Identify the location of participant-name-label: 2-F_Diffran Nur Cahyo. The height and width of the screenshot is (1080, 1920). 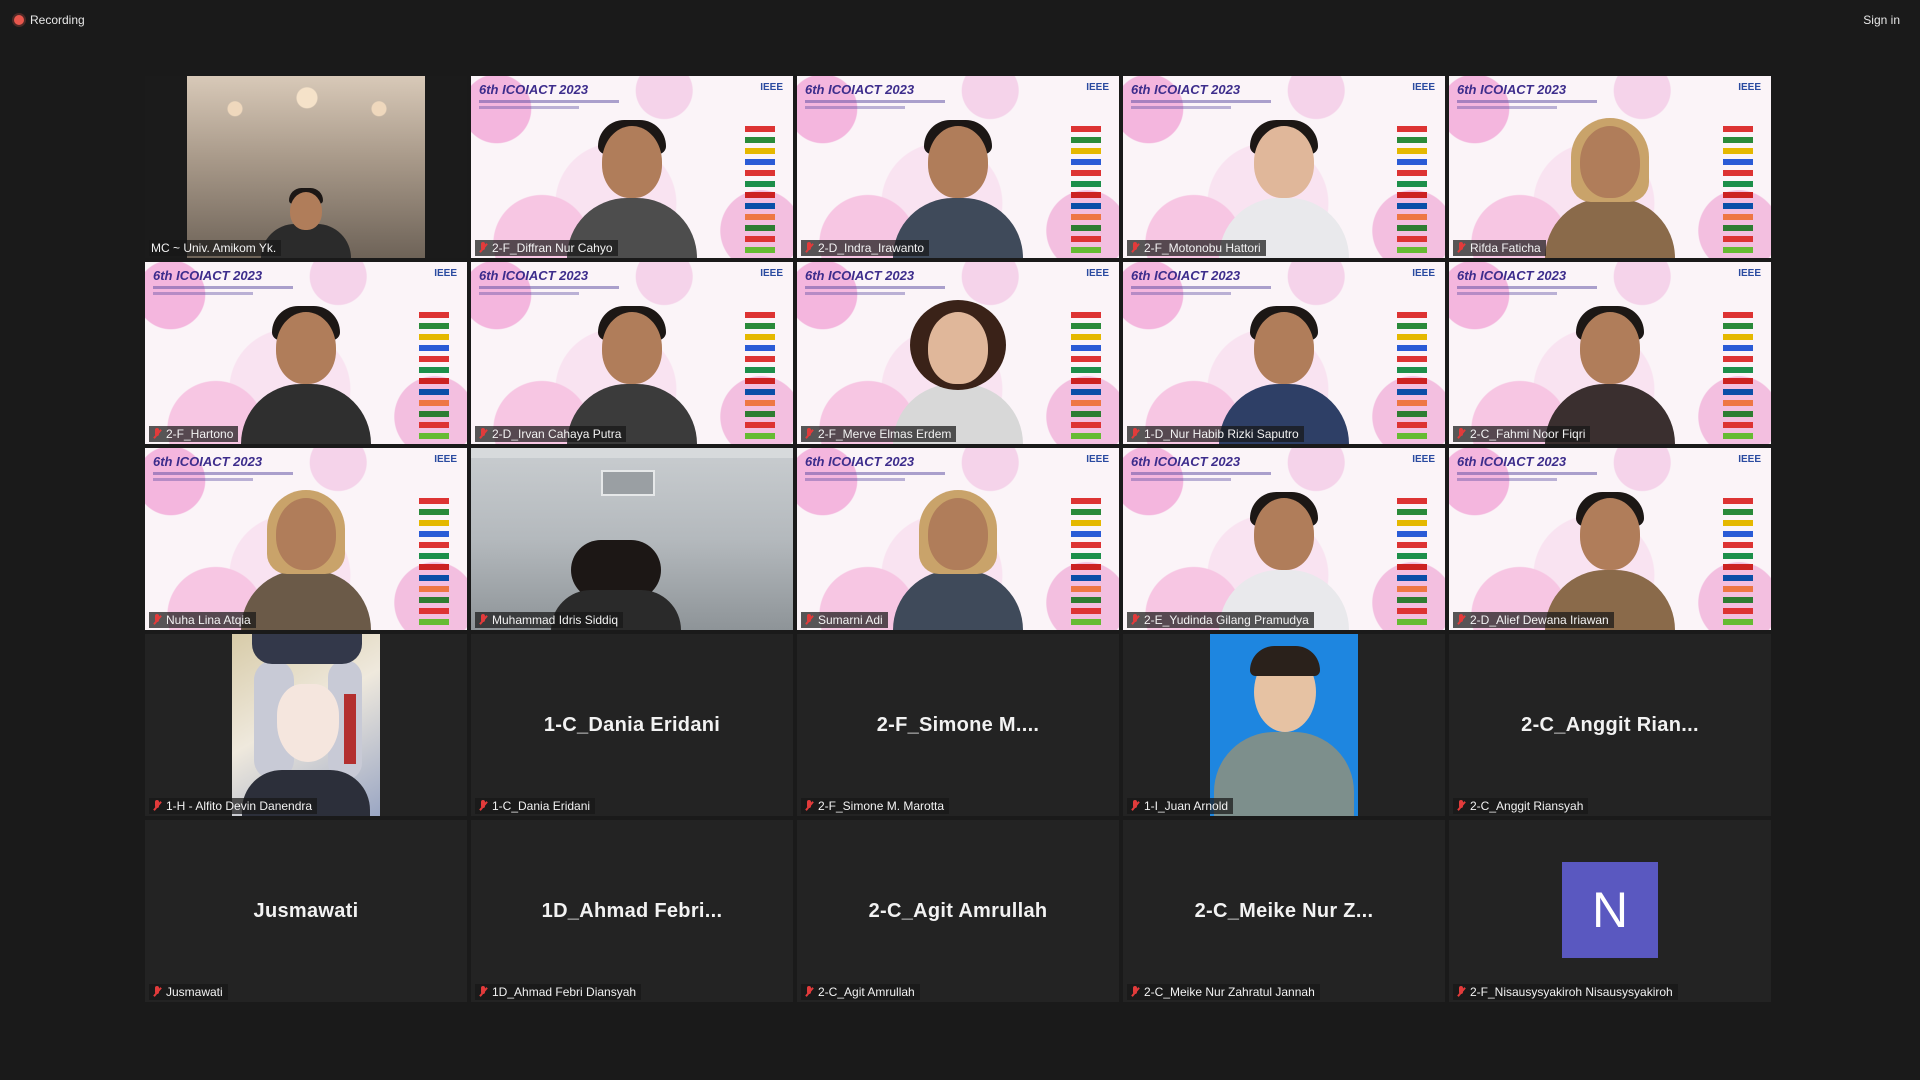
(546, 248).